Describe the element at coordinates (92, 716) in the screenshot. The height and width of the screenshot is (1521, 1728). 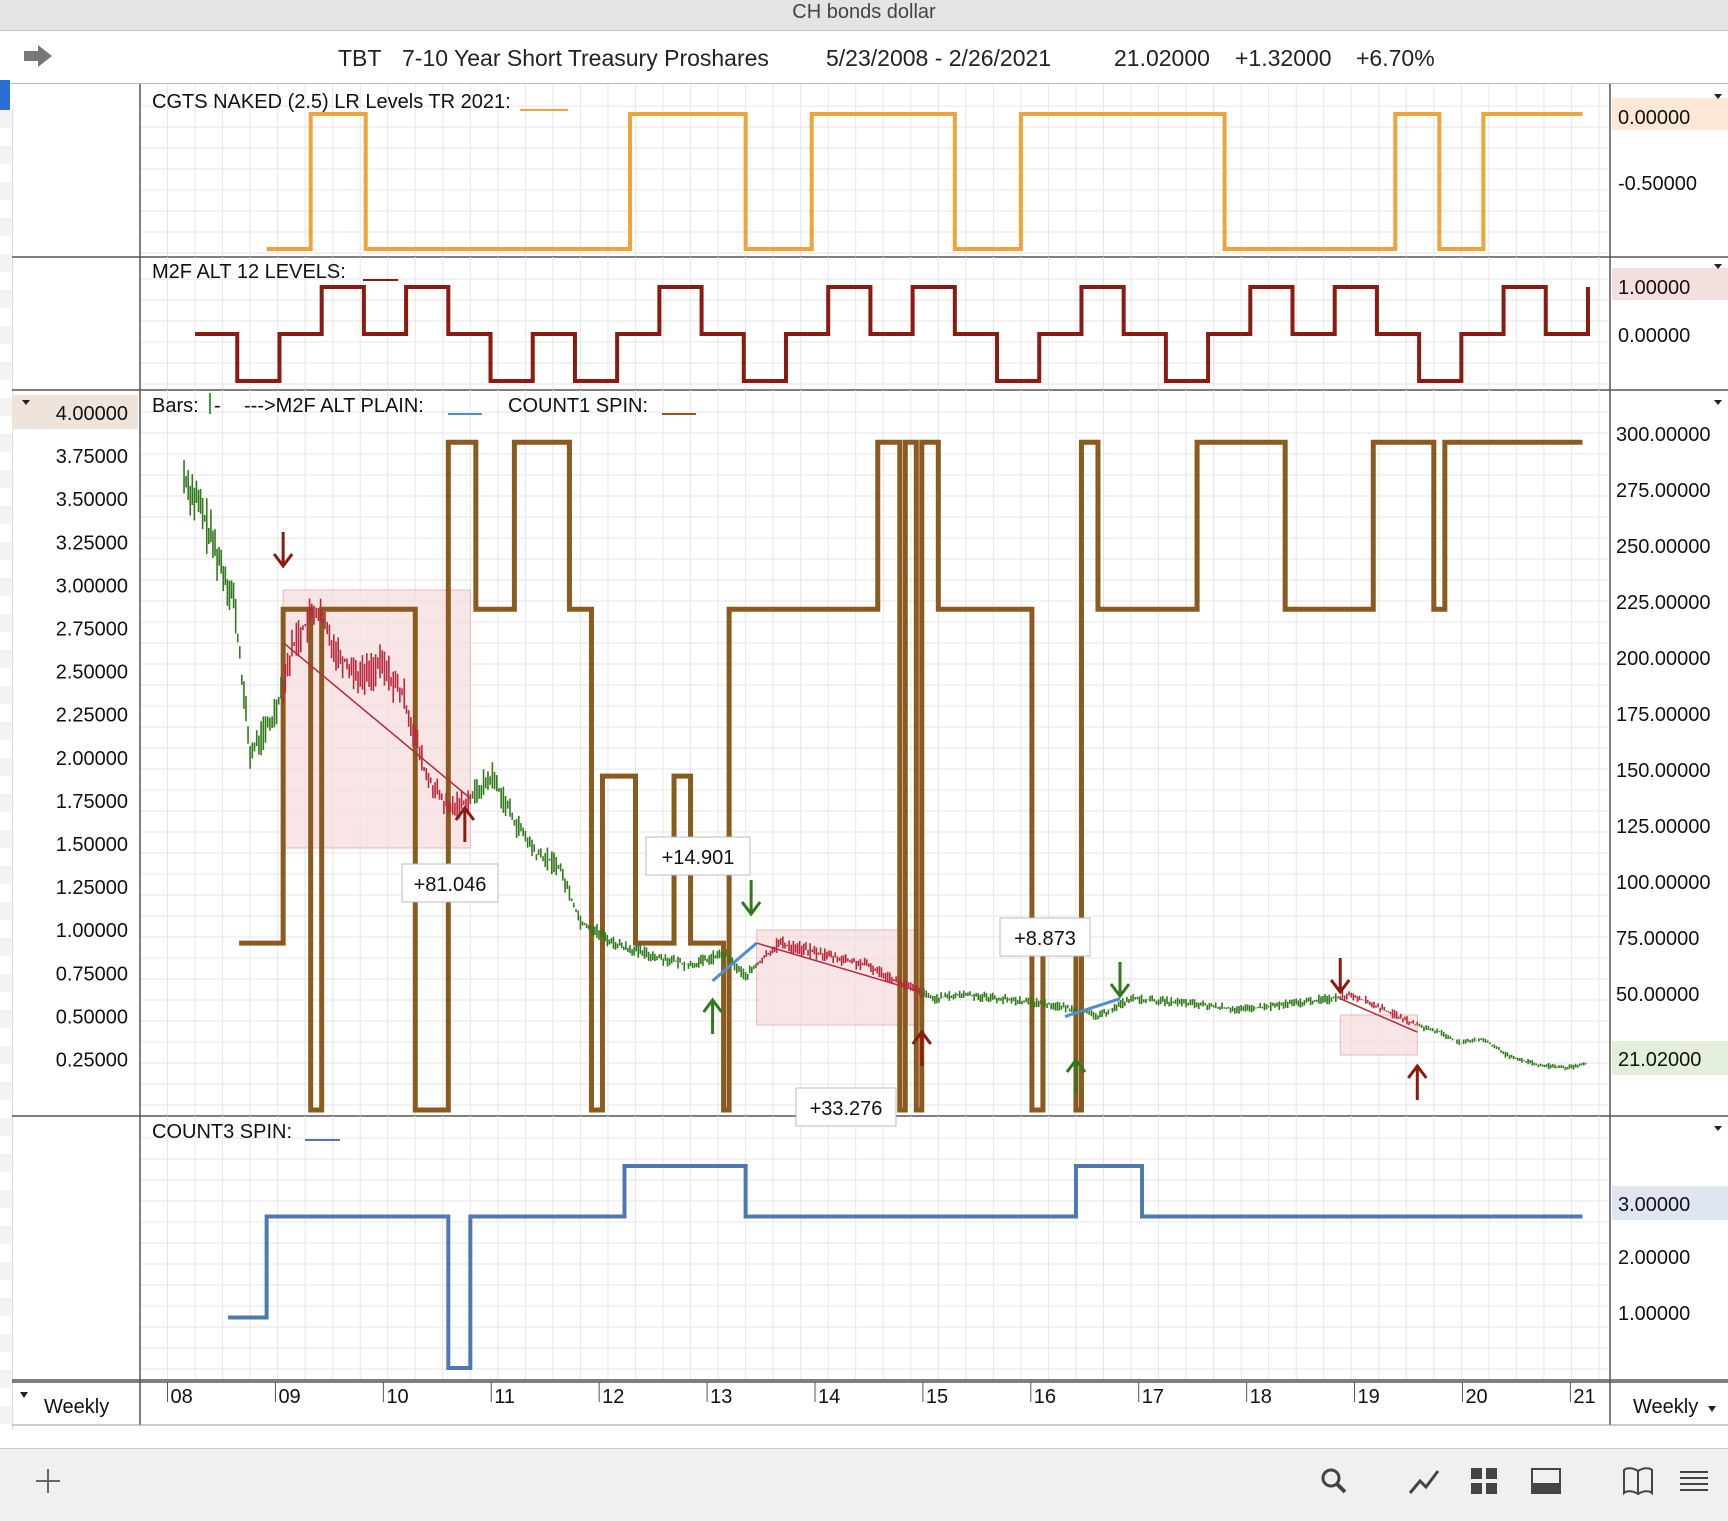
I see `main-left-tick: 2.25000` at that location.